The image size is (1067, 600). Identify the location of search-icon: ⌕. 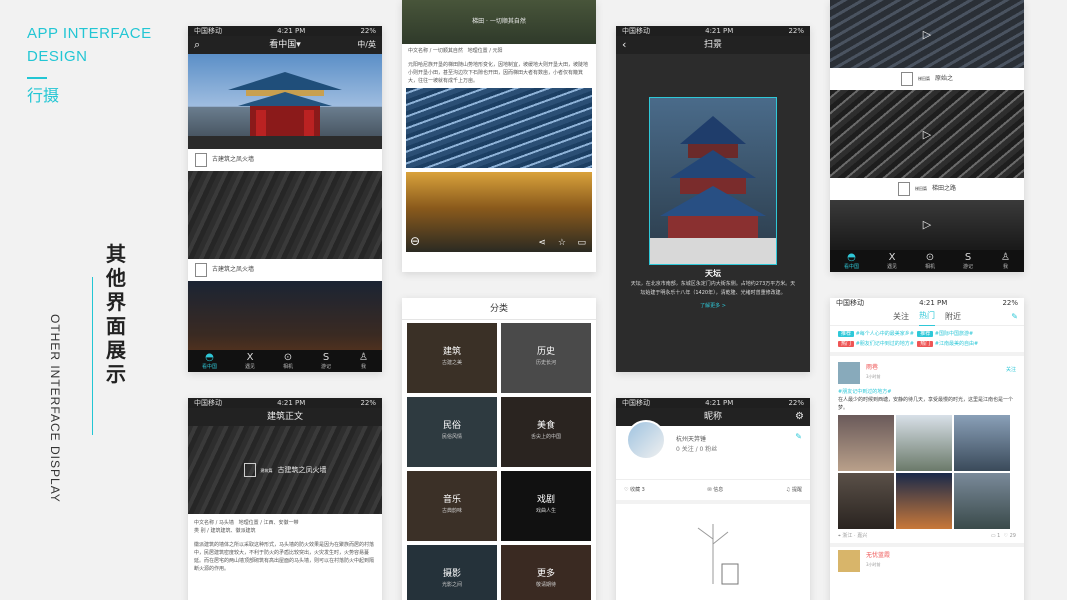
(197, 45).